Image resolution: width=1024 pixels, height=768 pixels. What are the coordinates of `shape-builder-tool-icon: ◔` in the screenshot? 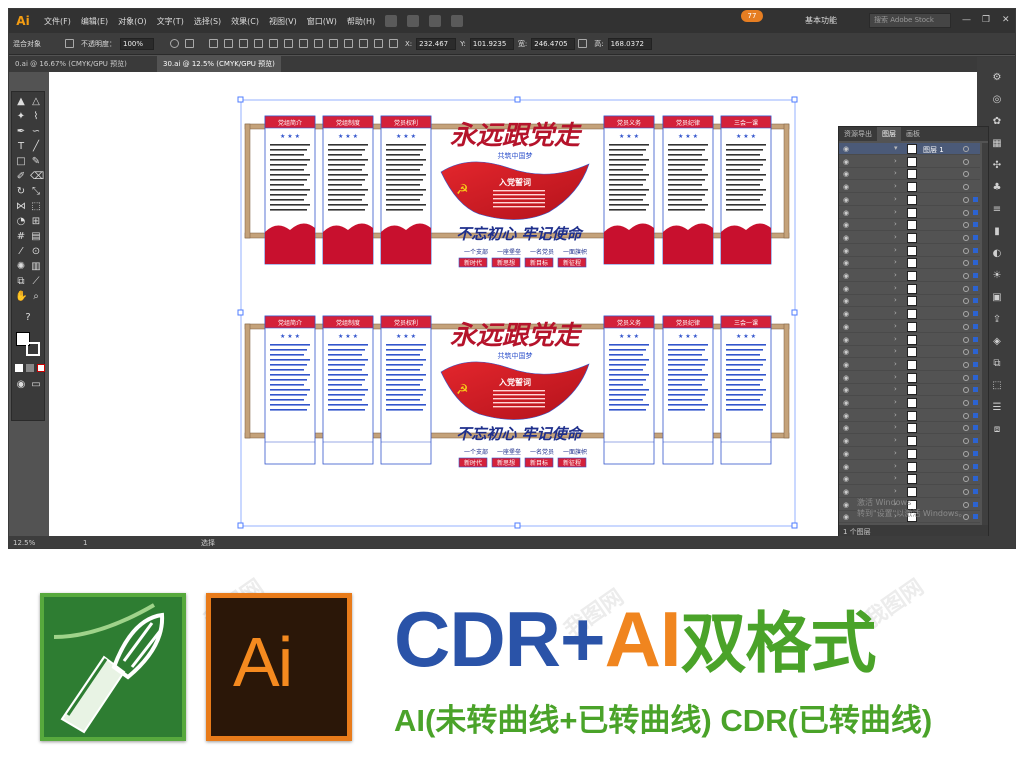 It's located at (21, 222).